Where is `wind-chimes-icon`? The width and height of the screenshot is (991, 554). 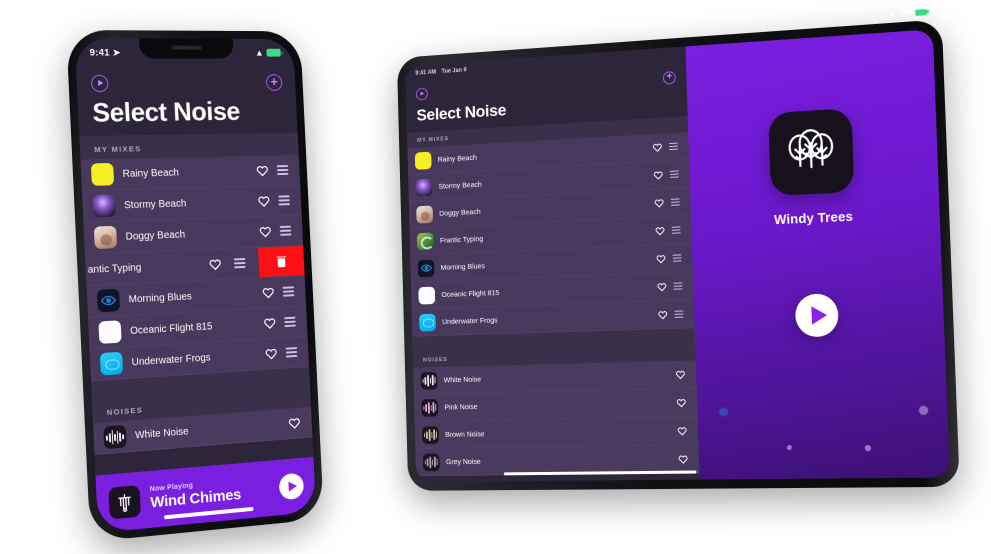
wind-chimes-icon is located at coordinates (124, 501).